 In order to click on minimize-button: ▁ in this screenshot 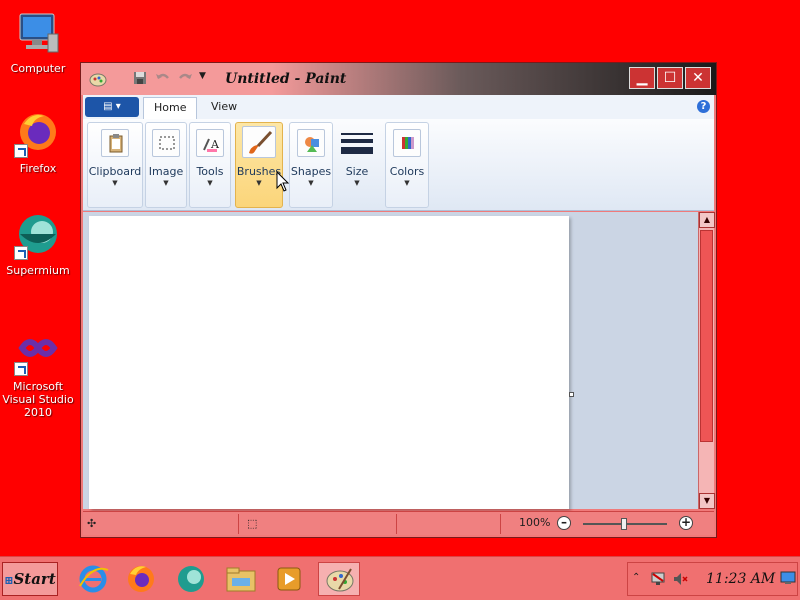, I will do `click(642, 78)`.